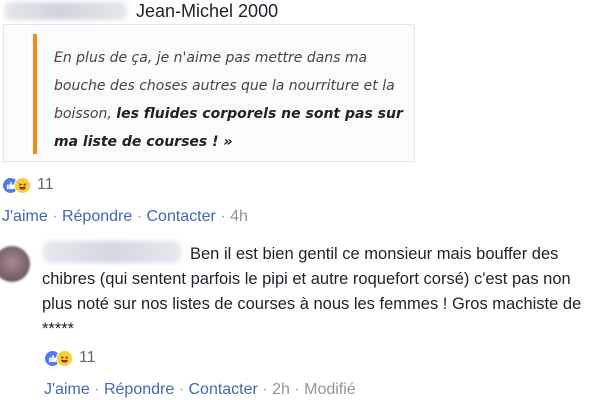 This screenshot has width=606, height=400. What do you see at coordinates (15, 264) in the screenshot?
I see `avatar` at bounding box center [15, 264].